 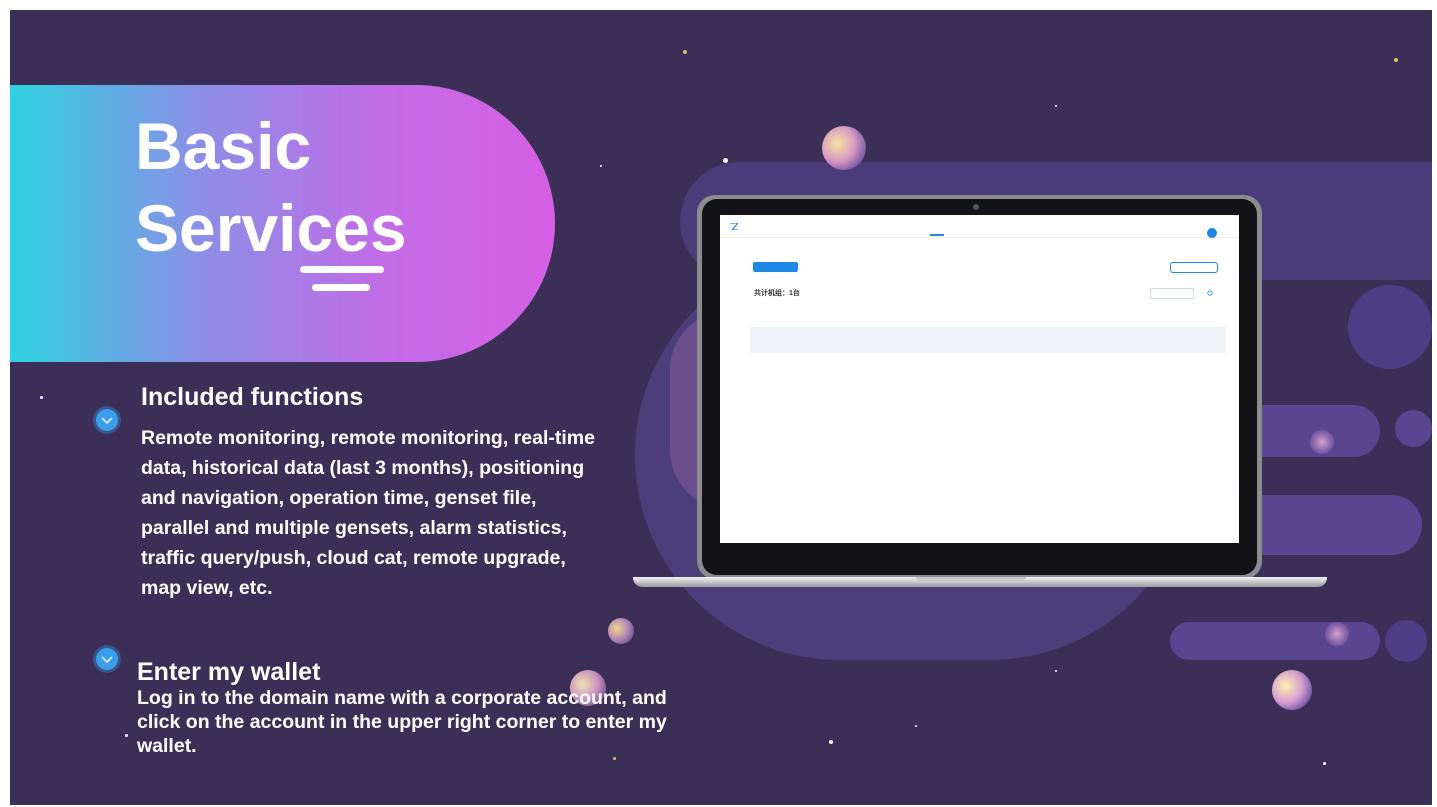 What do you see at coordinates (775, 267) in the screenshot?
I see `add-genset-button` at bounding box center [775, 267].